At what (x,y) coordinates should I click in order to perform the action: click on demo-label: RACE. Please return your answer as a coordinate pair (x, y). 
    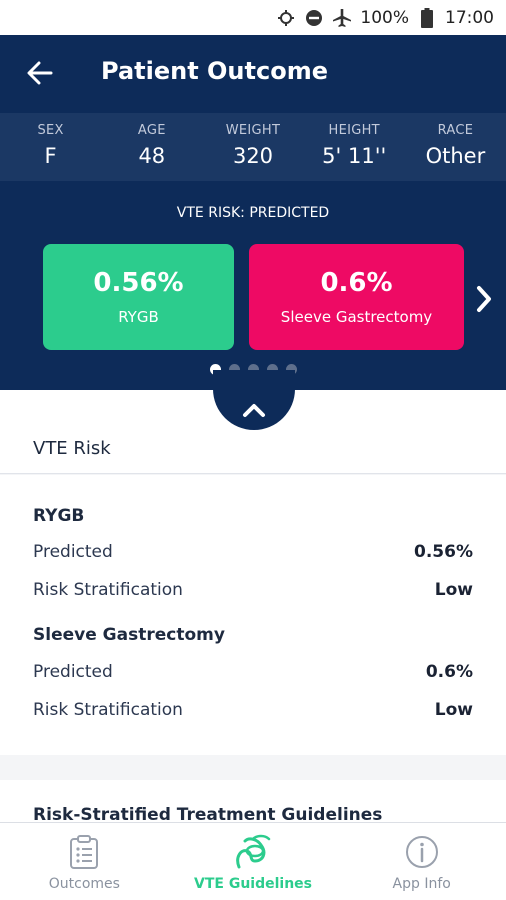
    Looking at the image, I should click on (455, 130).